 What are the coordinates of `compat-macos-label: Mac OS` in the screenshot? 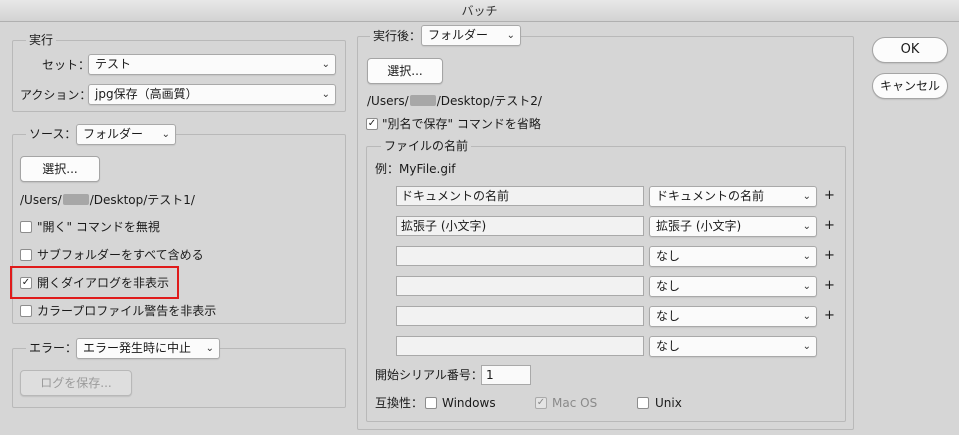 It's located at (575, 403).